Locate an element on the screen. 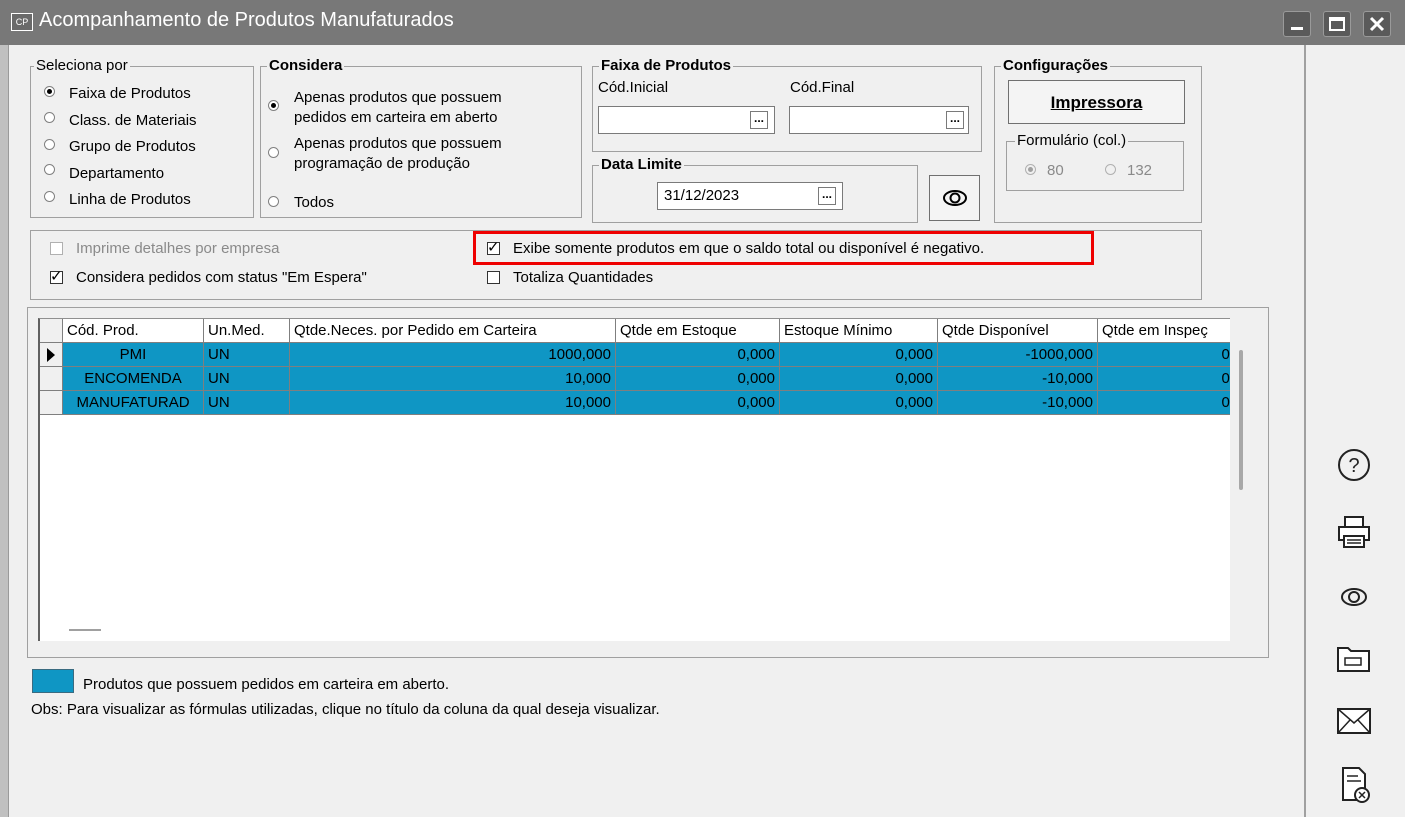 This screenshot has width=1405, height=817. column-header-qtde-estoque: Qtde em Estoque is located at coordinates (698, 331).